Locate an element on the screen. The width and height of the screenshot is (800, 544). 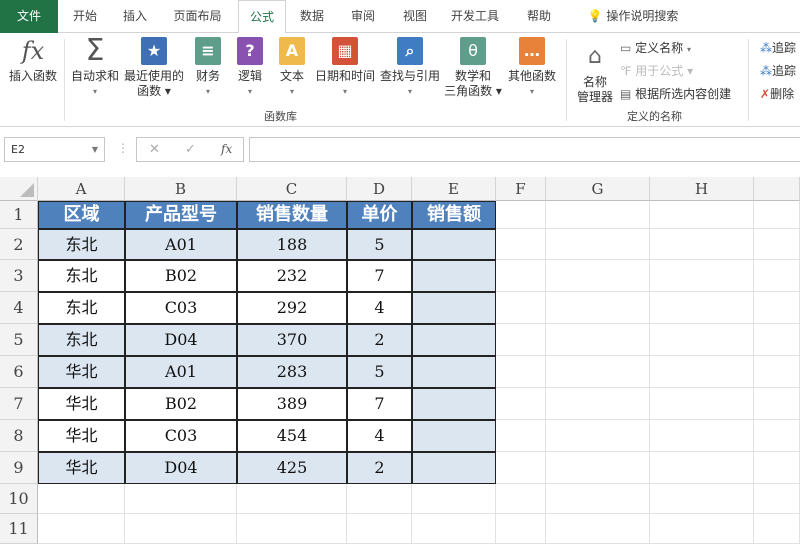
insert-function-icon: fx is located at coordinates (226, 149).